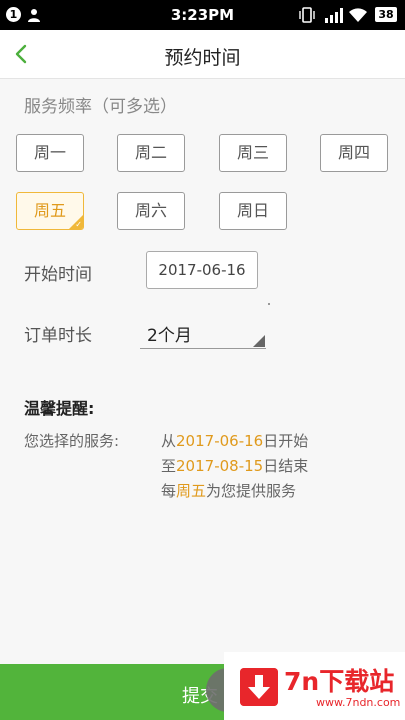 This screenshot has height=720, width=405. I want to click on start-time-label: 开始时间, so click(58, 275).